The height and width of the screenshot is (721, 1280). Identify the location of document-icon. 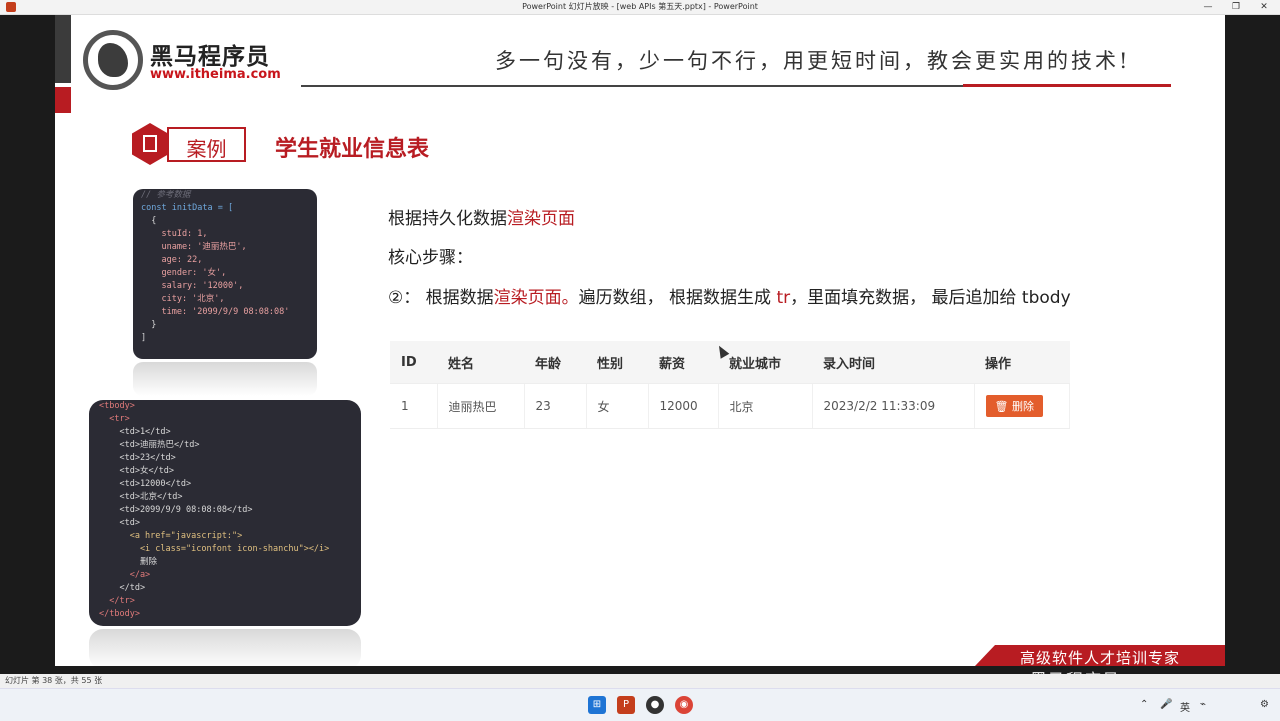
(150, 144).